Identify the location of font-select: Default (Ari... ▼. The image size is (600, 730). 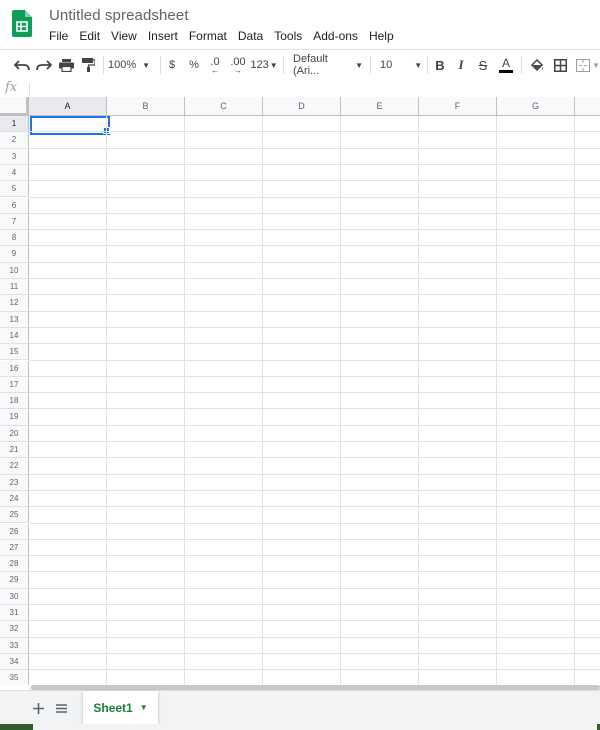
(328, 65).